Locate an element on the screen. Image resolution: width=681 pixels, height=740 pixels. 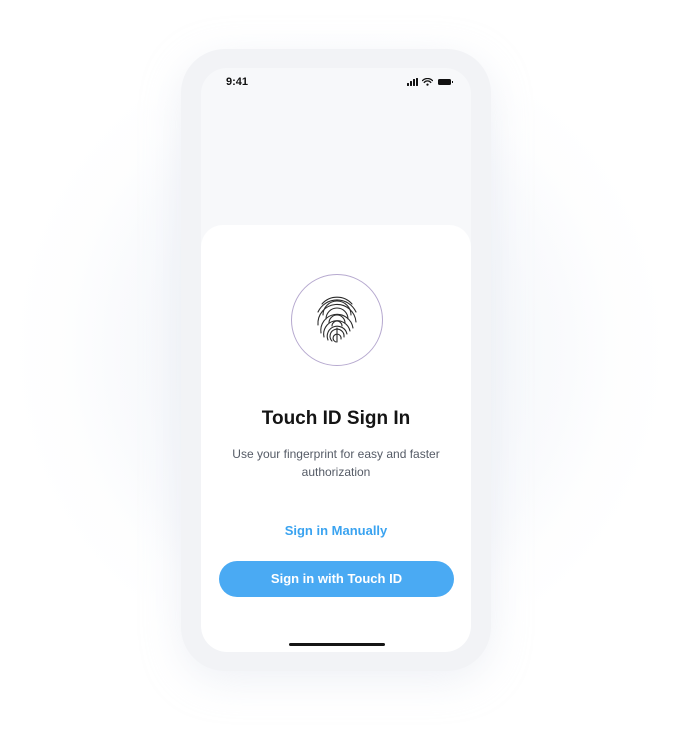
sign-in-manually-link: Sign in Manually is located at coordinates (336, 530).